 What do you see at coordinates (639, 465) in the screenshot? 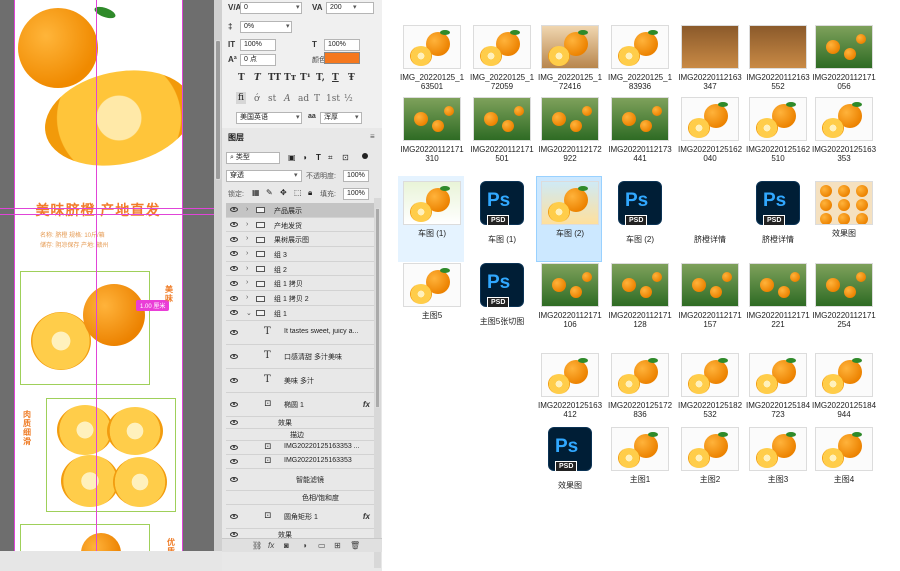
I see `file-item: 主图1` at bounding box center [639, 465].